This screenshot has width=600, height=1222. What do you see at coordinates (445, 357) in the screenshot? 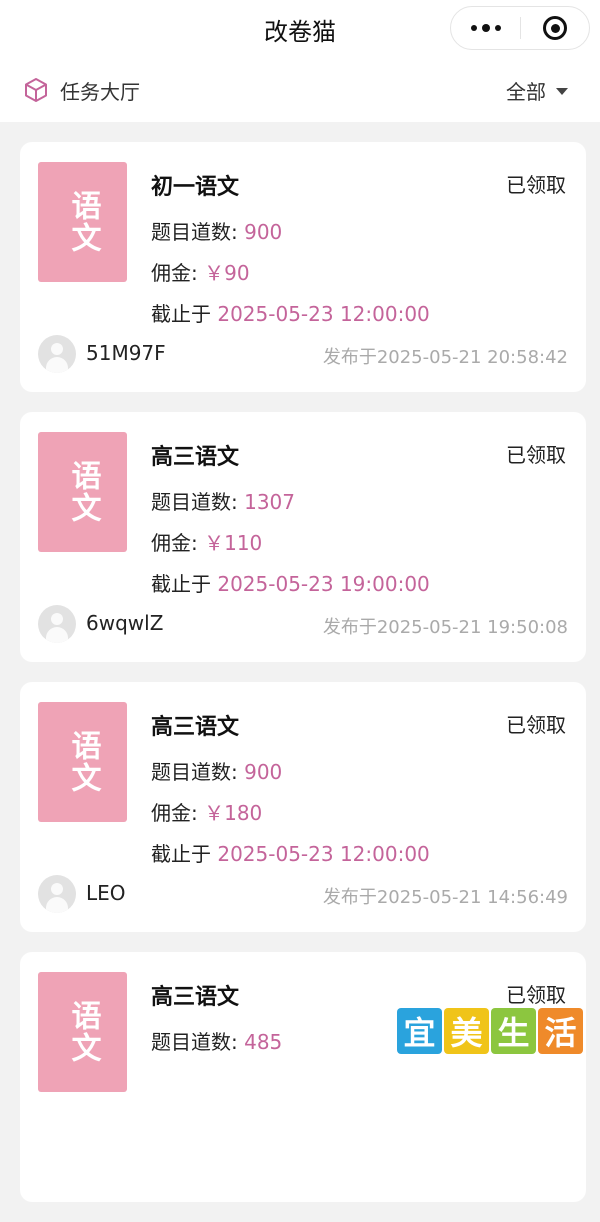
I see `publish-time: 发布于2025-05-21 20:58:42` at bounding box center [445, 357].